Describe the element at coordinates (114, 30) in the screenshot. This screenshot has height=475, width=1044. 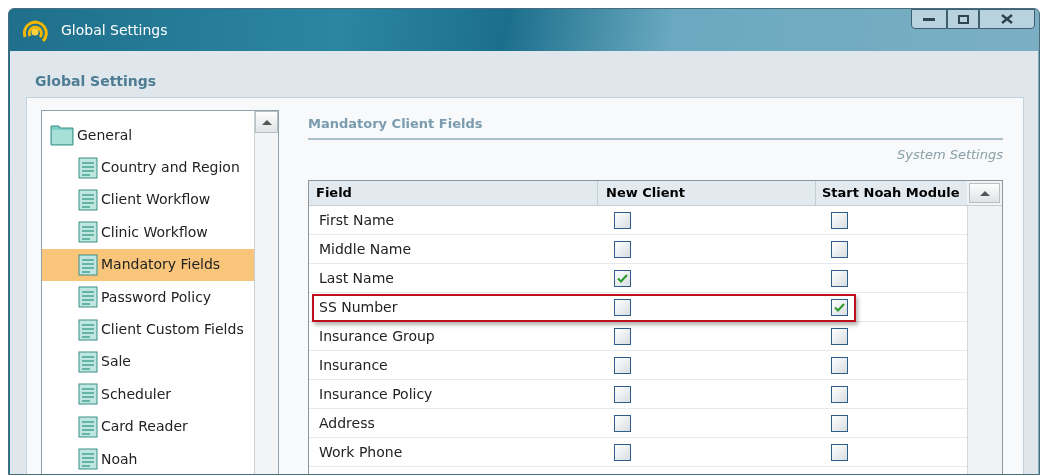
I see `window-title: Global Settings` at that location.